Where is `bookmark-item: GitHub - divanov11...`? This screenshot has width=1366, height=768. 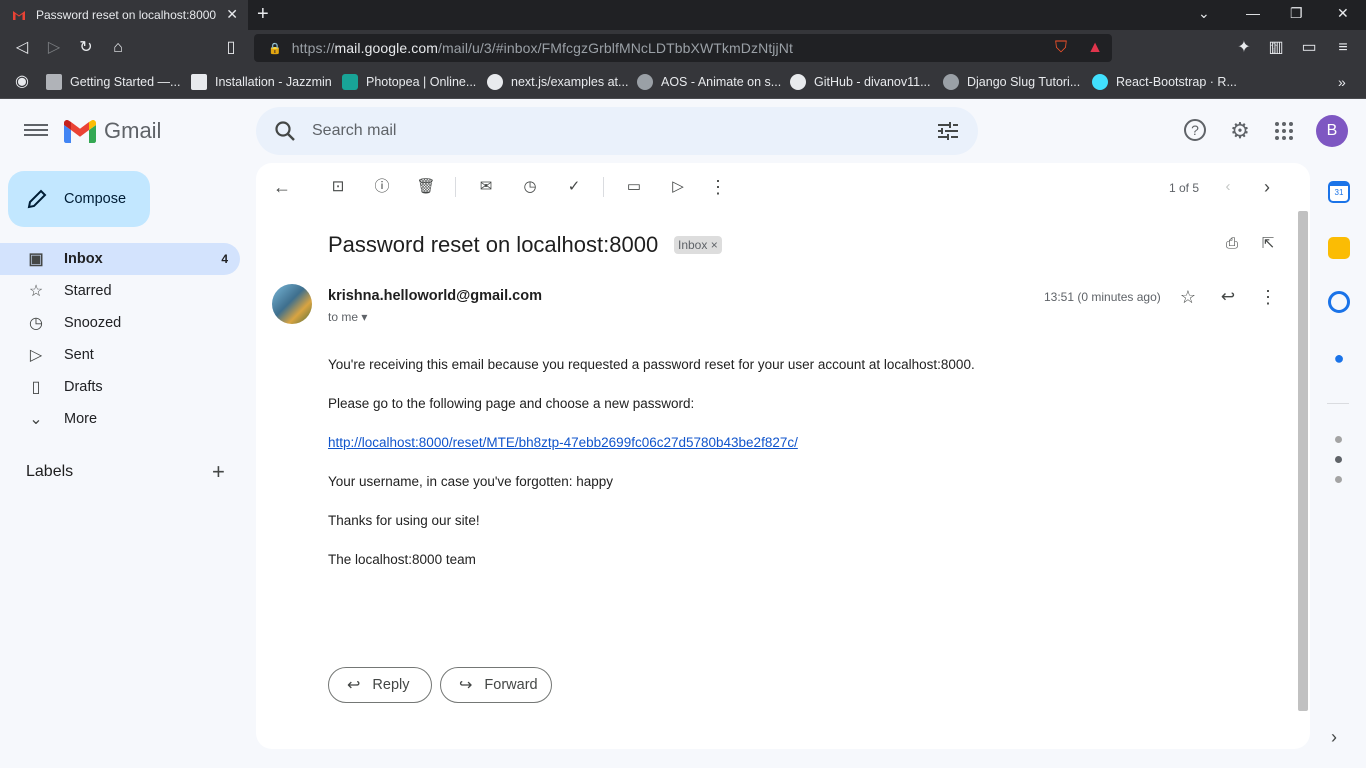 bookmark-item: GitHub - divanov11... is located at coordinates (860, 82).